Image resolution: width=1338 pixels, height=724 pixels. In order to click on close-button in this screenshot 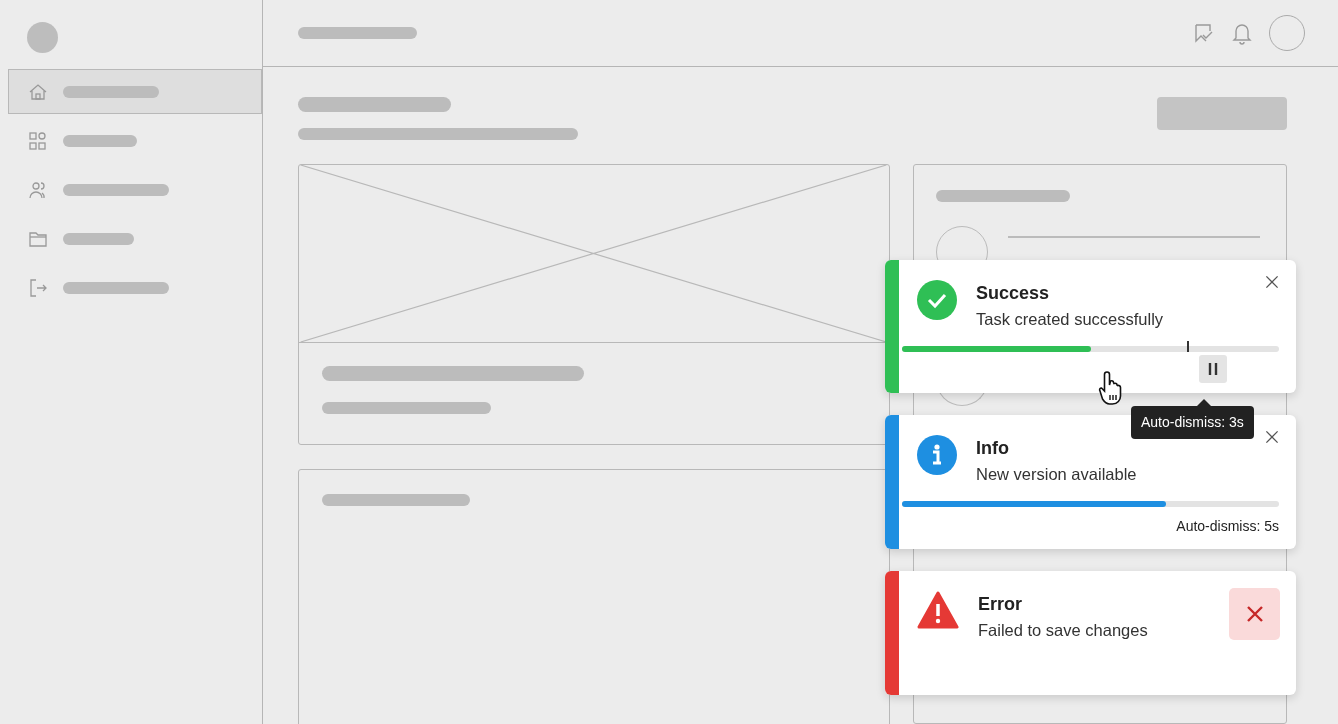, I will do `click(1254, 614)`.